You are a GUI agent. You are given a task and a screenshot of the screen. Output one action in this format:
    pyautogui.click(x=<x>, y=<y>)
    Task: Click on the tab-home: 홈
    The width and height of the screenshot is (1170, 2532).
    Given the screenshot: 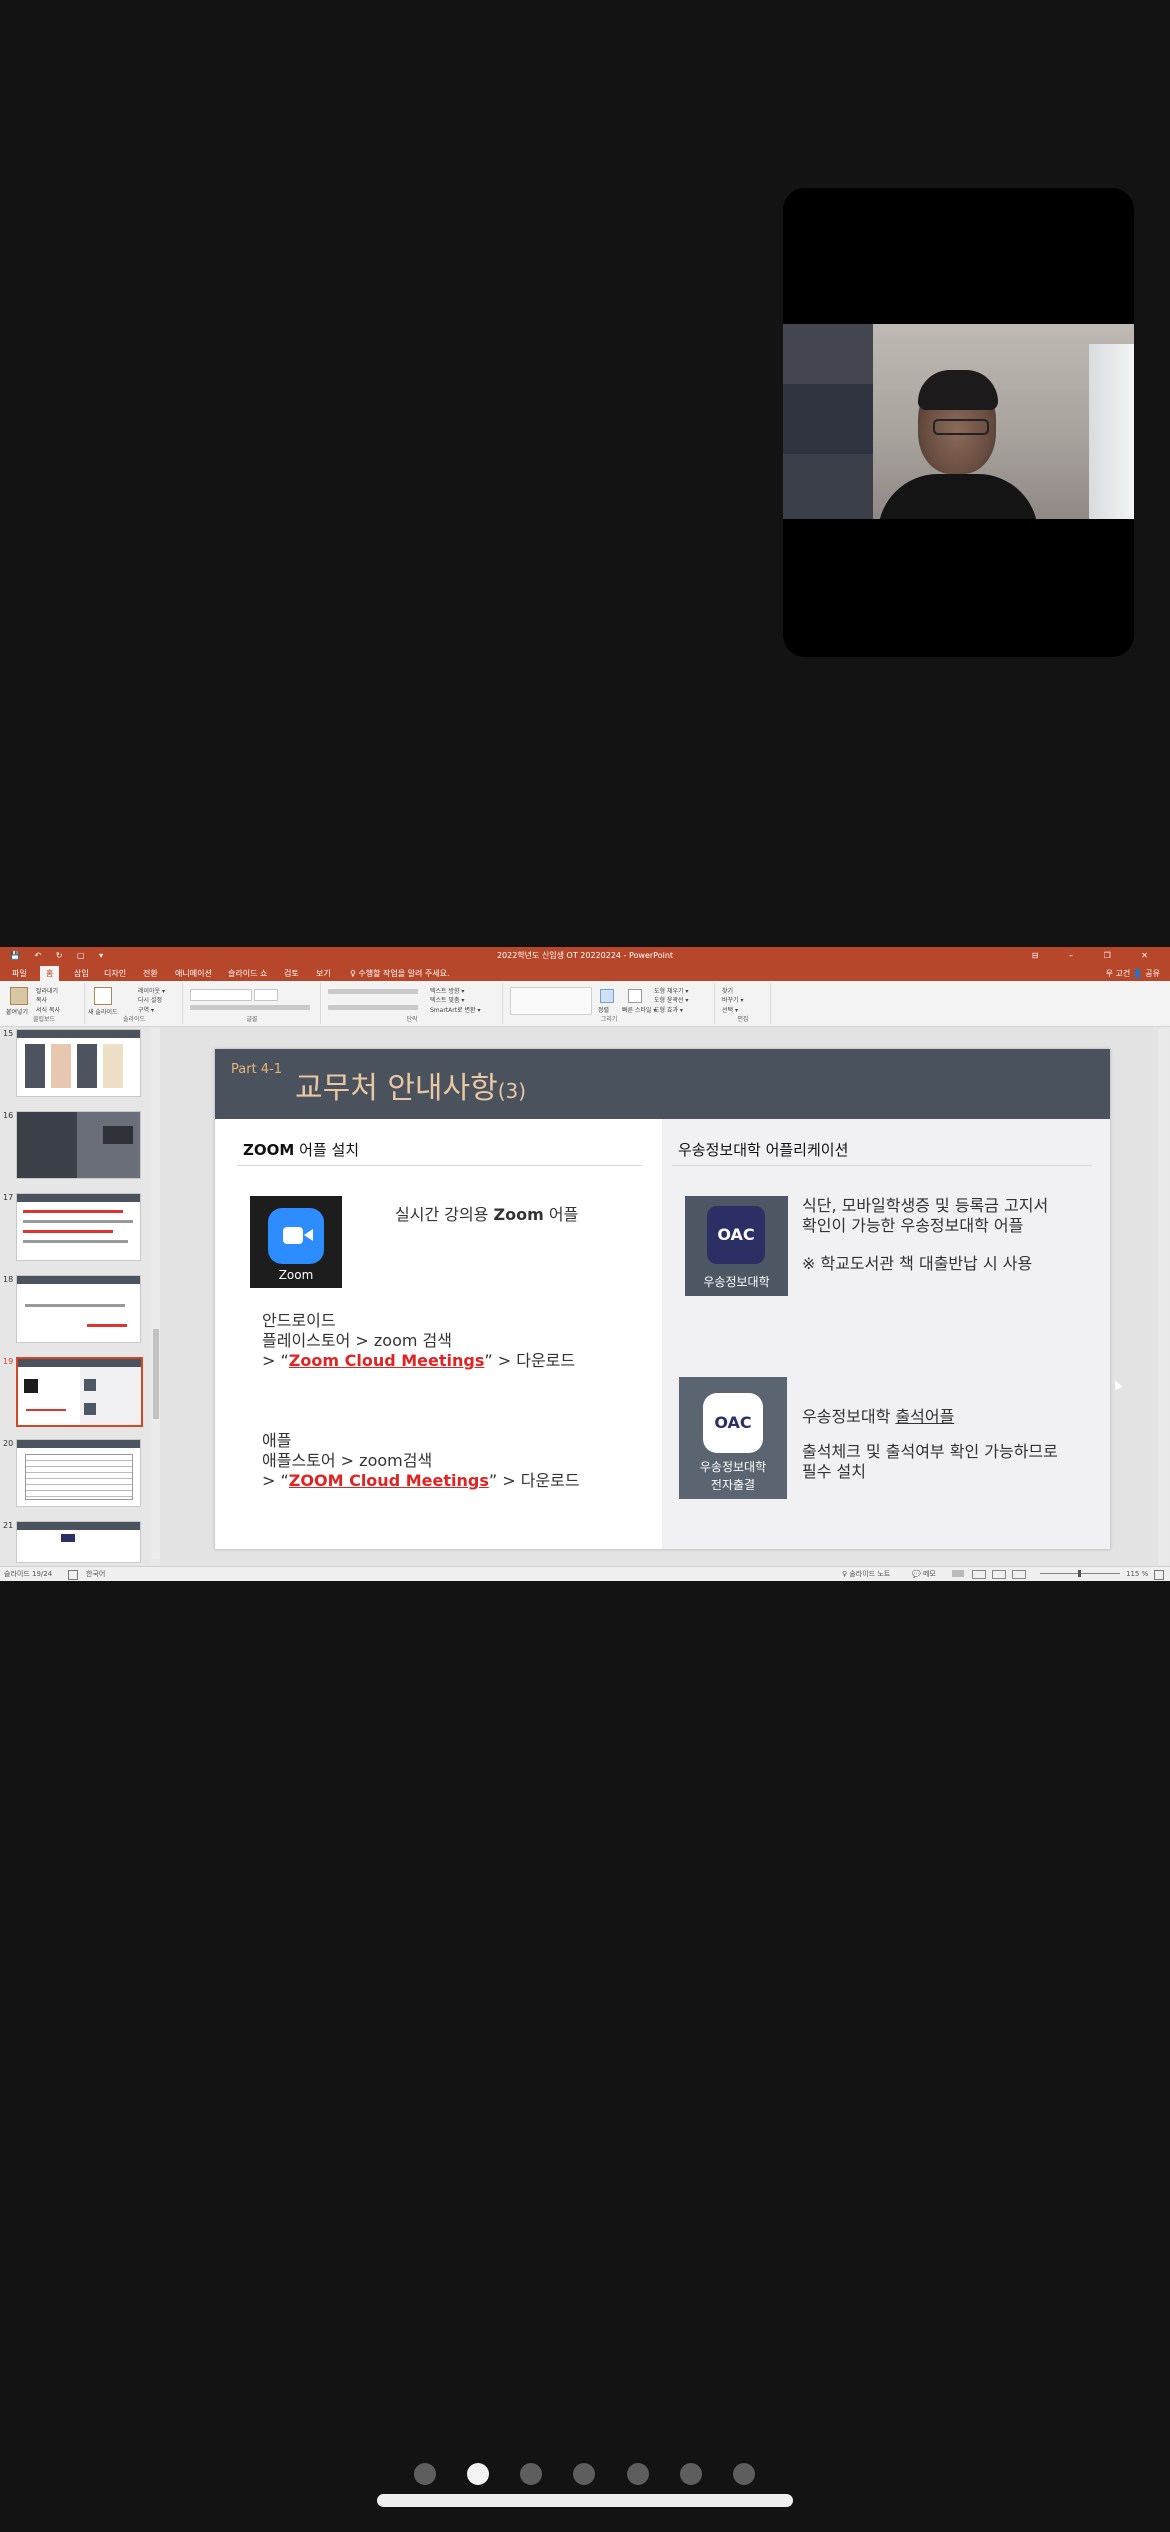 What is the action you would take?
    pyautogui.click(x=50, y=973)
    